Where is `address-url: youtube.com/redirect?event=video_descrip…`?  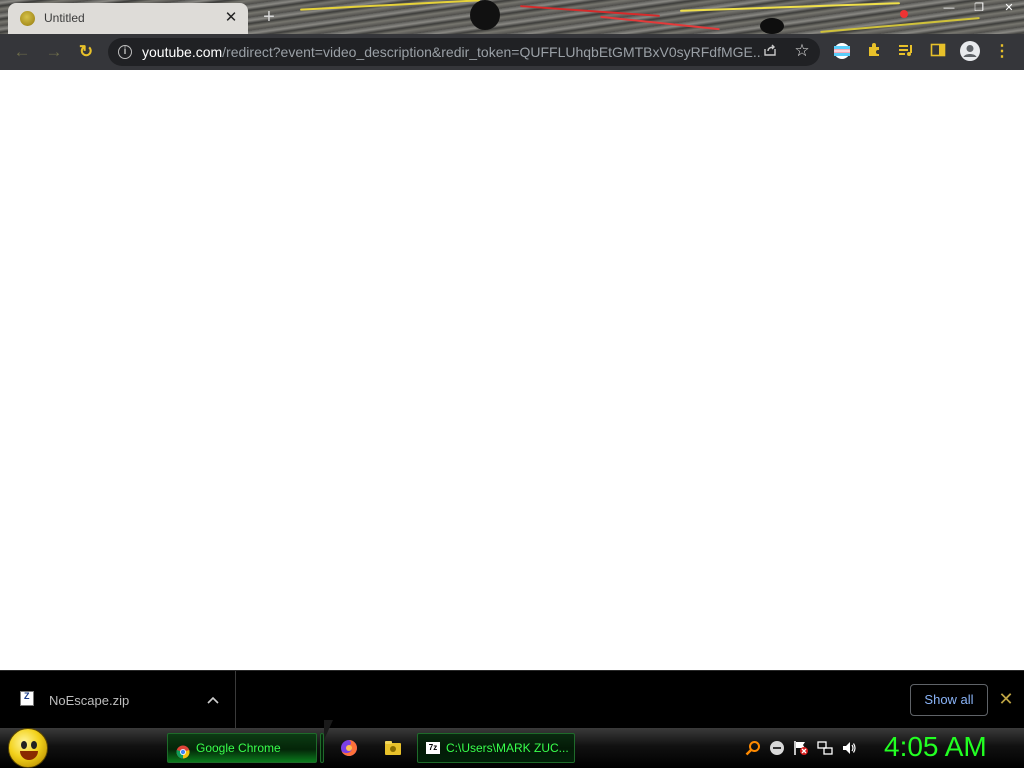 address-url: youtube.com/redirect?event=video_descrip… is located at coordinates (452, 52).